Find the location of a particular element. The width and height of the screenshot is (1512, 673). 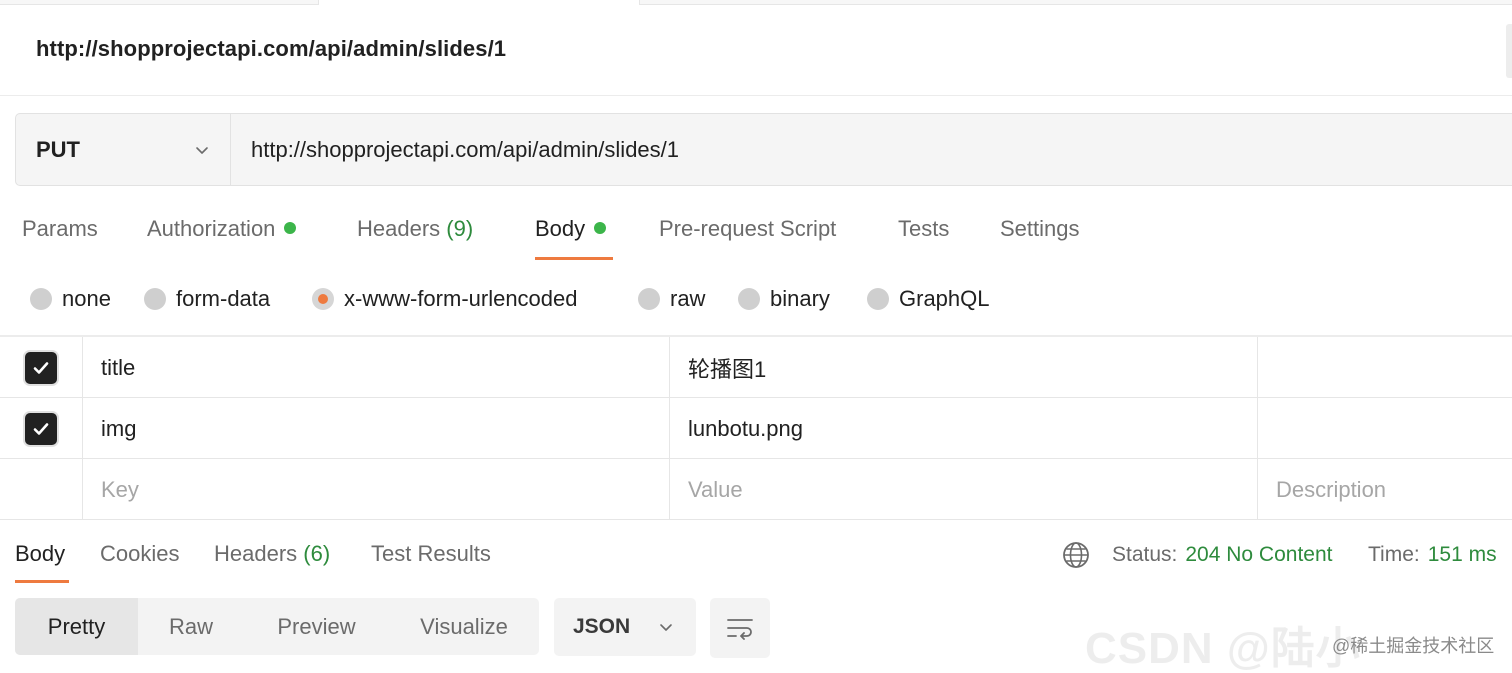

response-tab-body: Body is located at coordinates (40, 554).